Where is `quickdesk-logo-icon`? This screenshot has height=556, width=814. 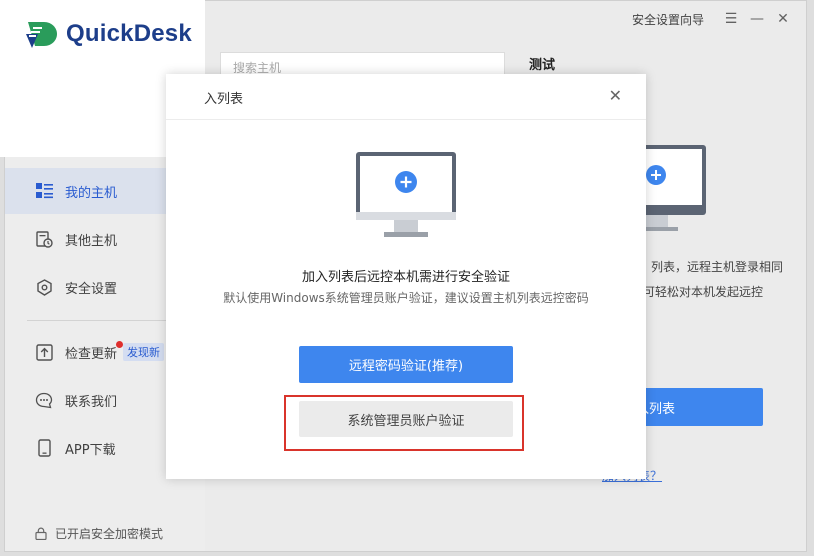 quickdesk-logo-icon is located at coordinates (41, 35).